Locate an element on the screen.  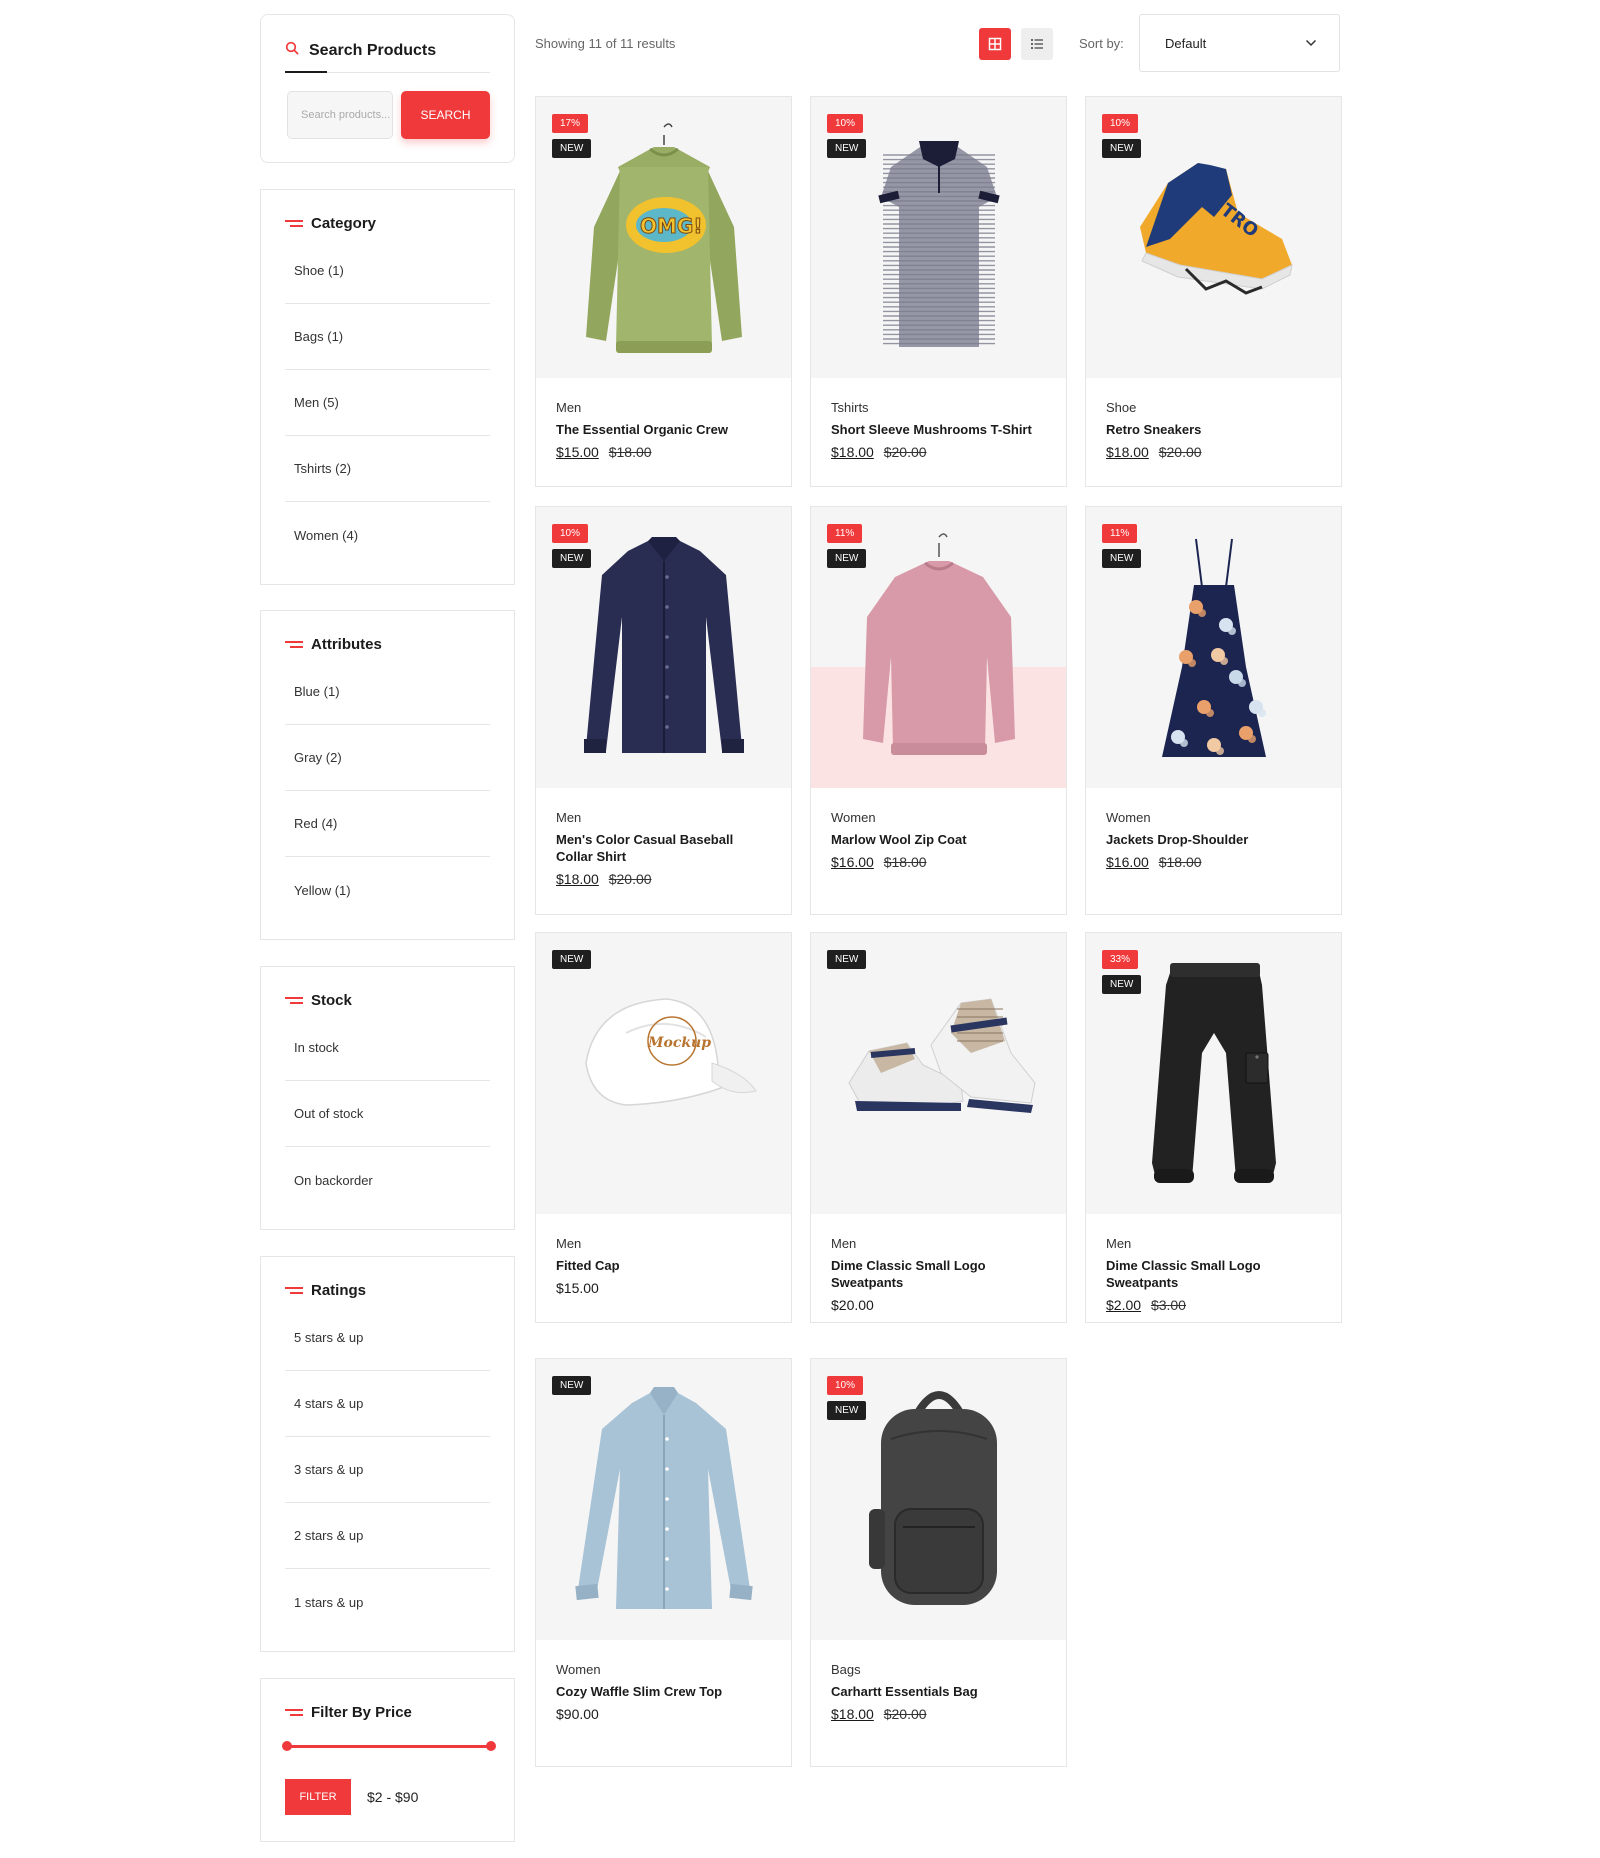
grid-view-button is located at coordinates (995, 44).